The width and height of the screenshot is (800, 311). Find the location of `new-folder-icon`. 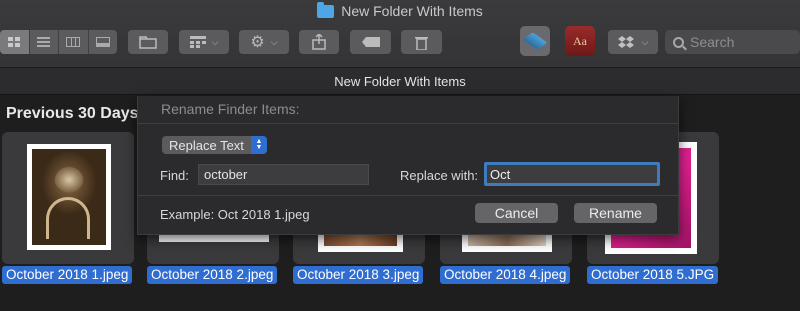

new-folder-icon is located at coordinates (148, 42).